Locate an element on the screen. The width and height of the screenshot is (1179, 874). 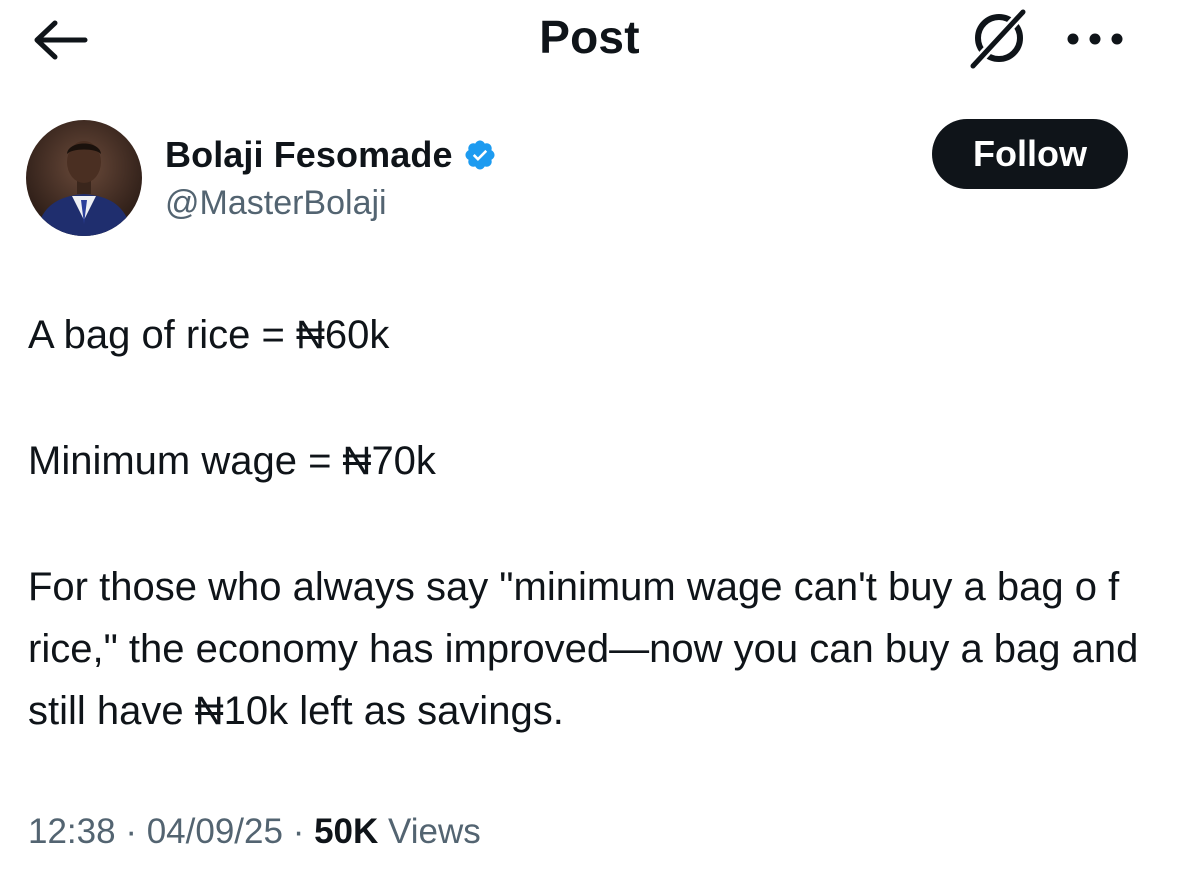
post-paragraph: A bag of rice = ₦60k is located at coordinates (209, 335).